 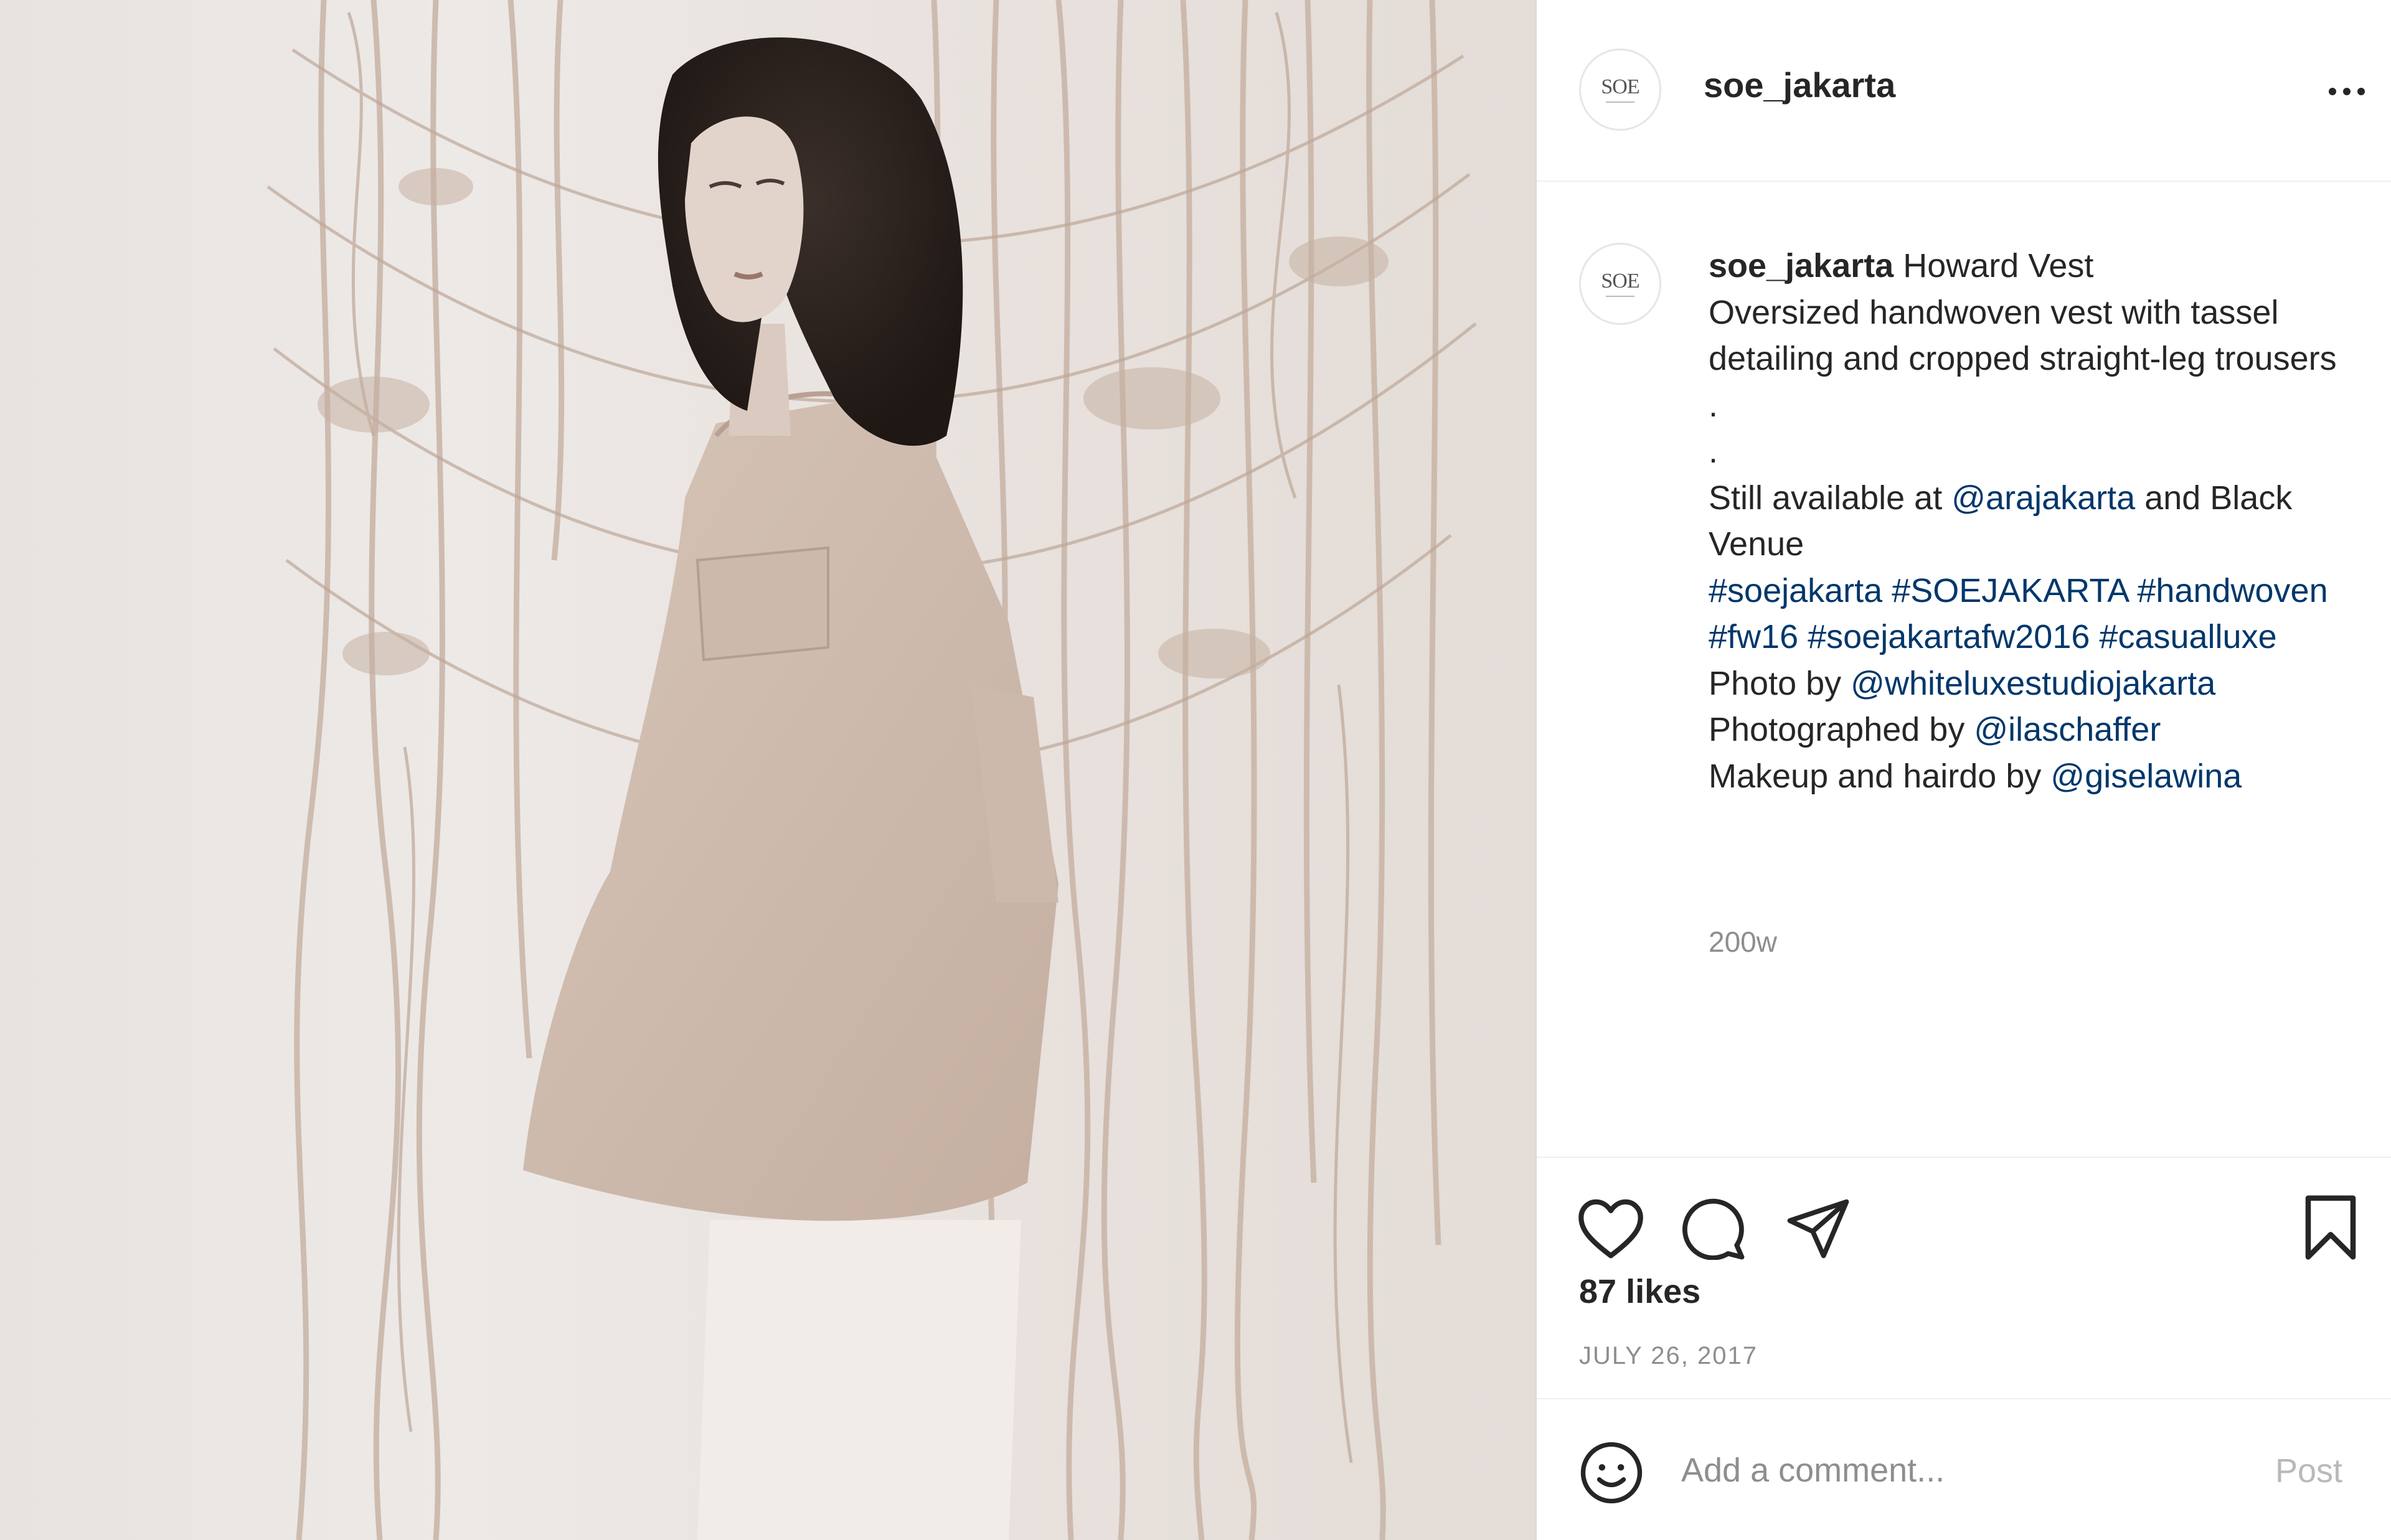 What do you see at coordinates (1801, 265) in the screenshot?
I see `caption-username: soe_jakarta` at bounding box center [1801, 265].